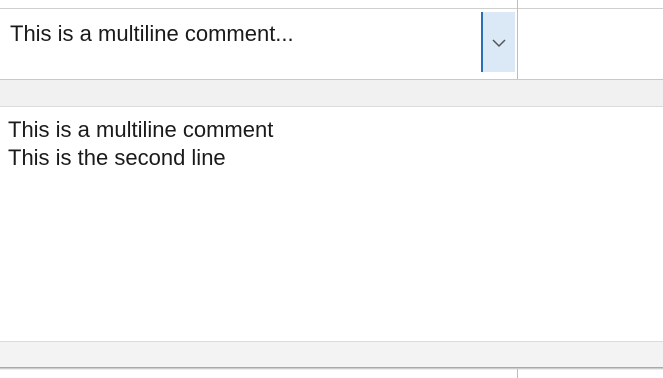 The width and height of the screenshot is (663, 378). I want to click on comment-line-2: This is the second line, so click(117, 157).